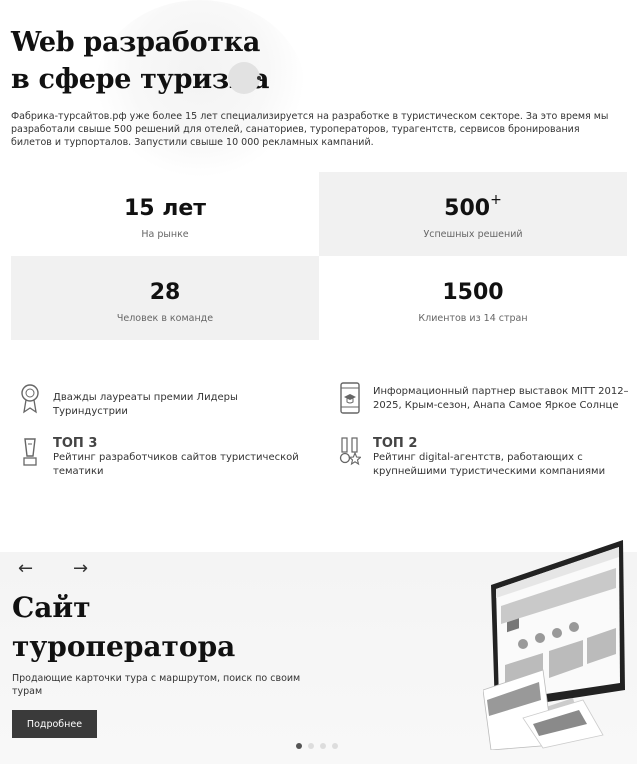 The image size is (637, 780). Describe the element at coordinates (556, 645) in the screenshot. I see `website-mockup-image` at that location.